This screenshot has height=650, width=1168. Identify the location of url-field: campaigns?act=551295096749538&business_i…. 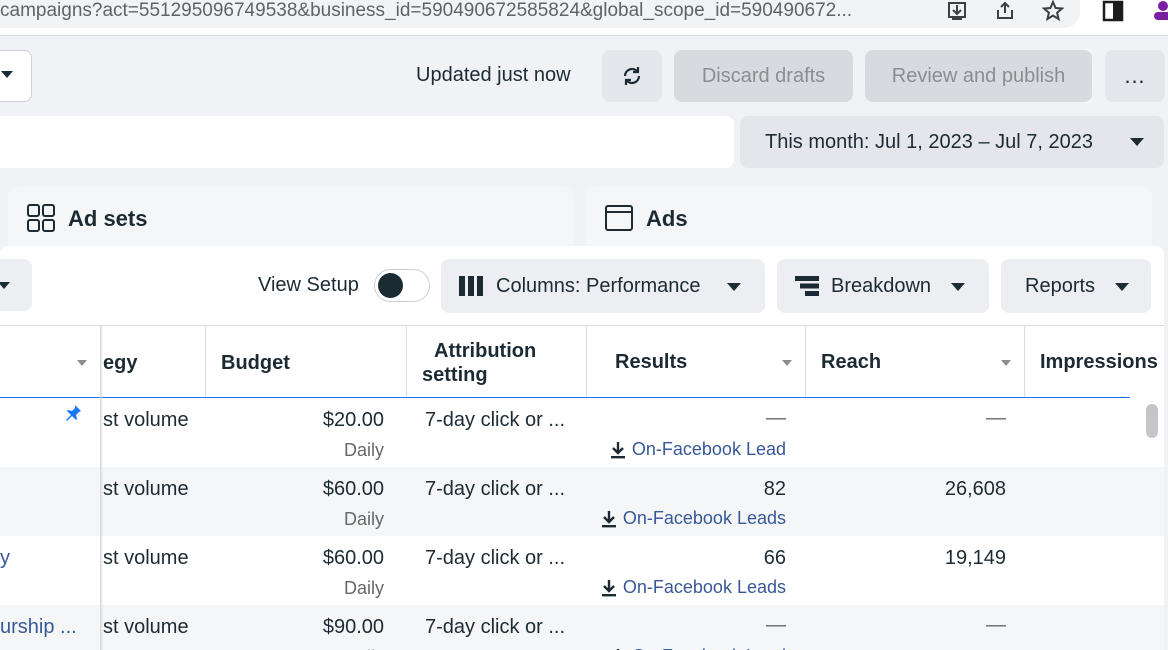
(540, 14).